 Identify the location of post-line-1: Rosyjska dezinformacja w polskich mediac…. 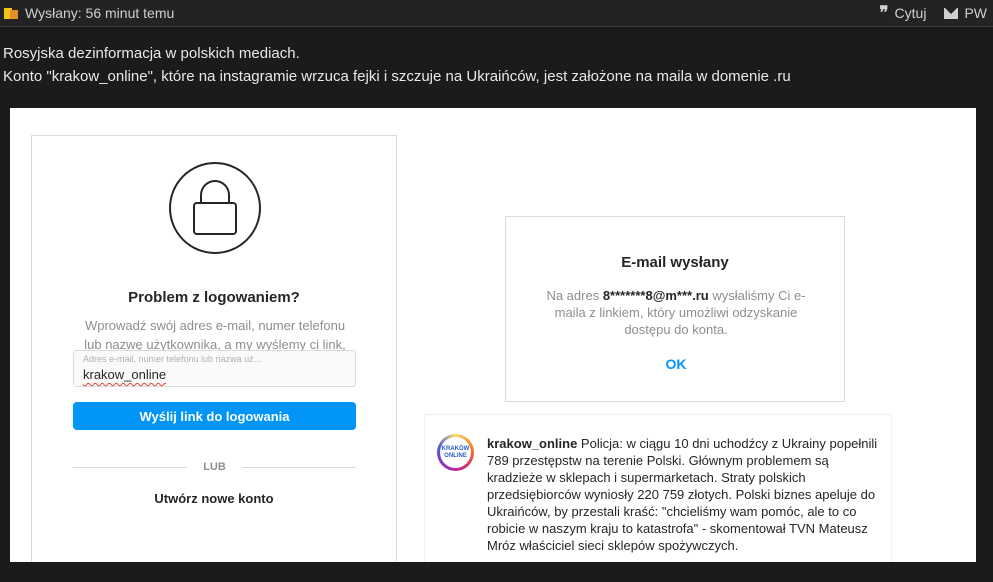
(151, 53).